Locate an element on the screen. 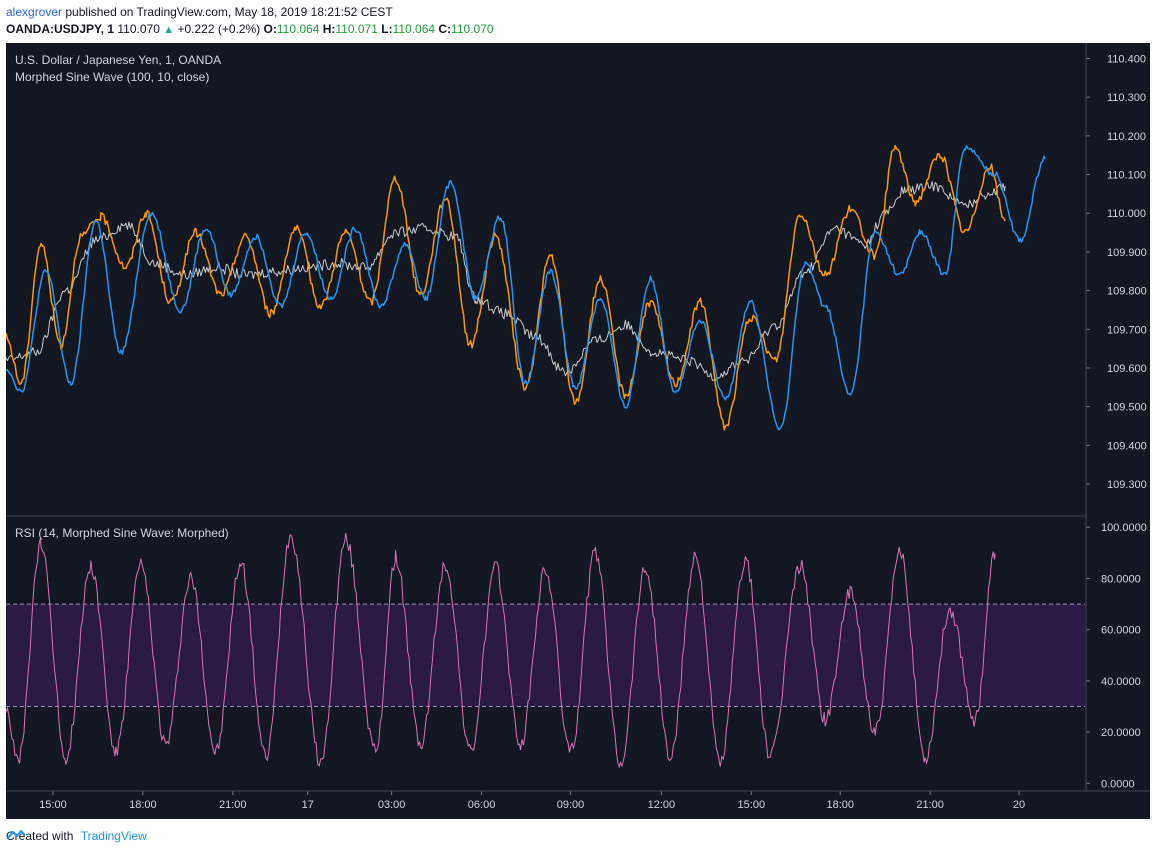  tradingview-logo-icon is located at coordinates (16, 834).